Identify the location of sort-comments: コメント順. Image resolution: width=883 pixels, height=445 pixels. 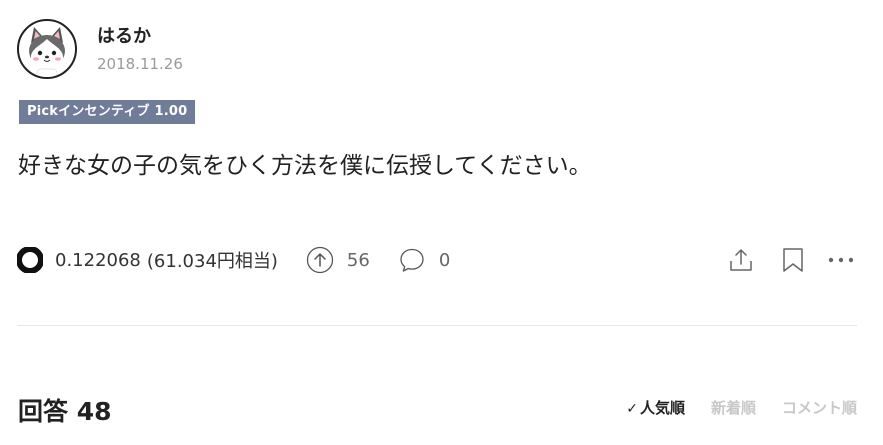
(819, 407).